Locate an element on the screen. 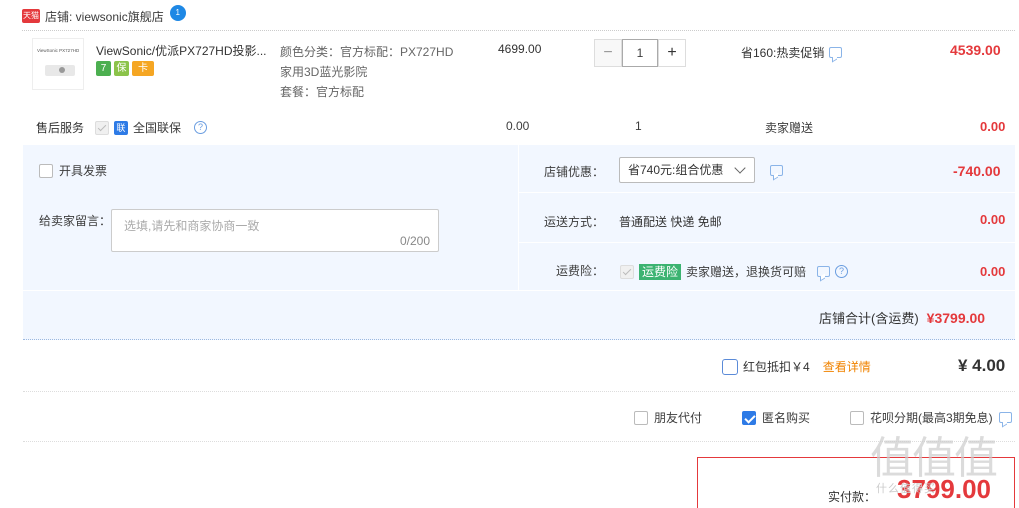 Image resolution: width=1019 pixels, height=508 pixels. item-total: 4539.00 is located at coordinates (975, 50).